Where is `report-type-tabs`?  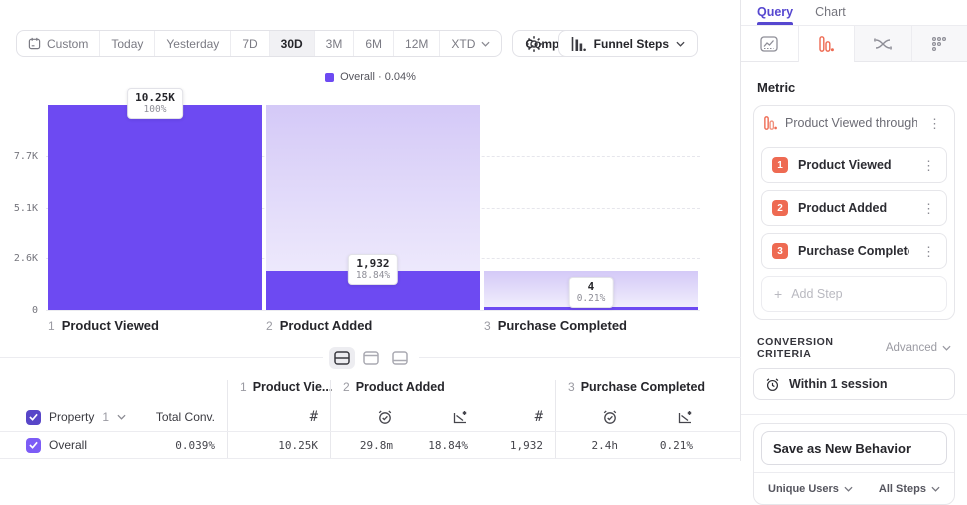 report-type-tabs is located at coordinates (854, 44).